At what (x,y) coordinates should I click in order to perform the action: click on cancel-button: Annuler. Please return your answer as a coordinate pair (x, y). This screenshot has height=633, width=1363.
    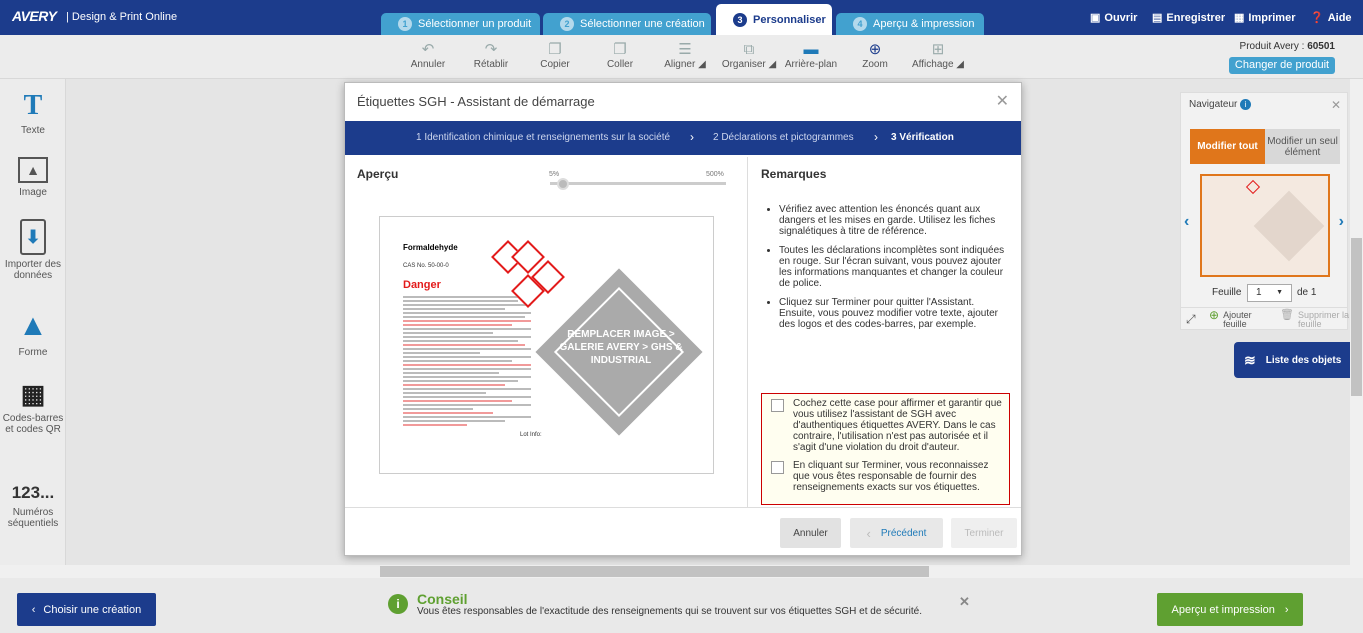
    Looking at the image, I should click on (810, 533).